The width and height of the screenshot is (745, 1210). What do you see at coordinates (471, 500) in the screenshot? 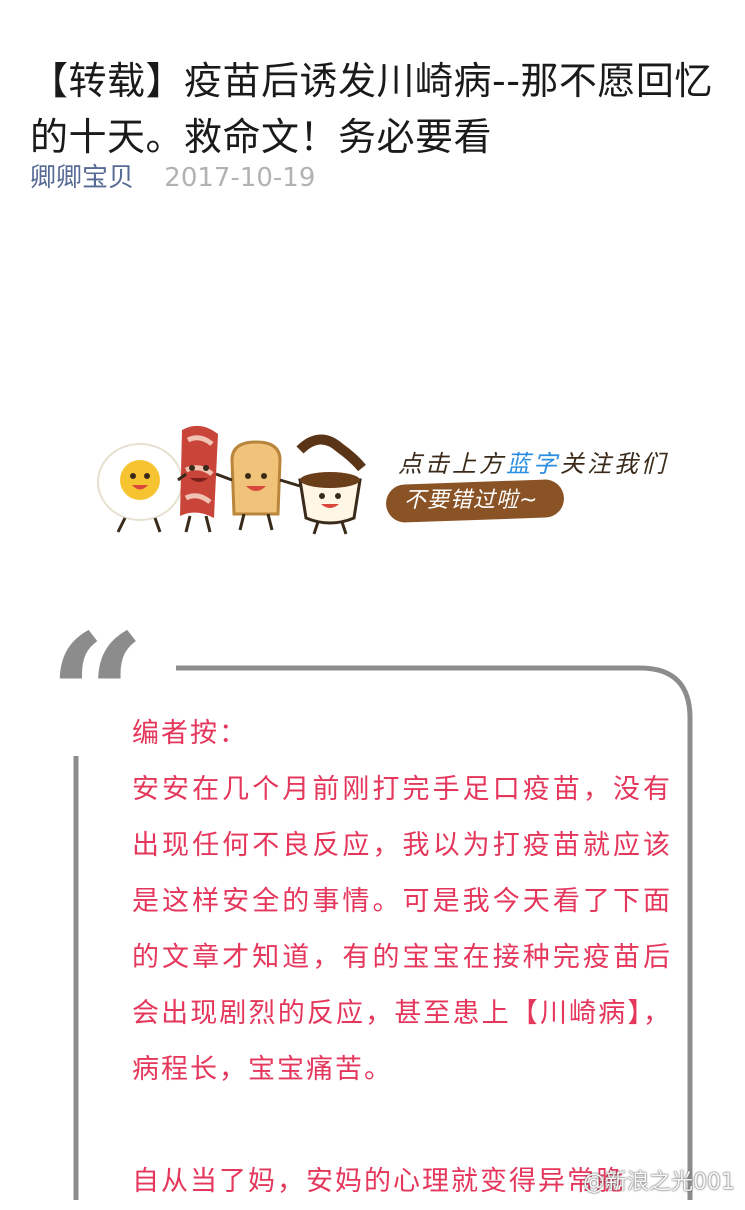
I see `follow-pill-text: 不要错过啦~` at bounding box center [471, 500].